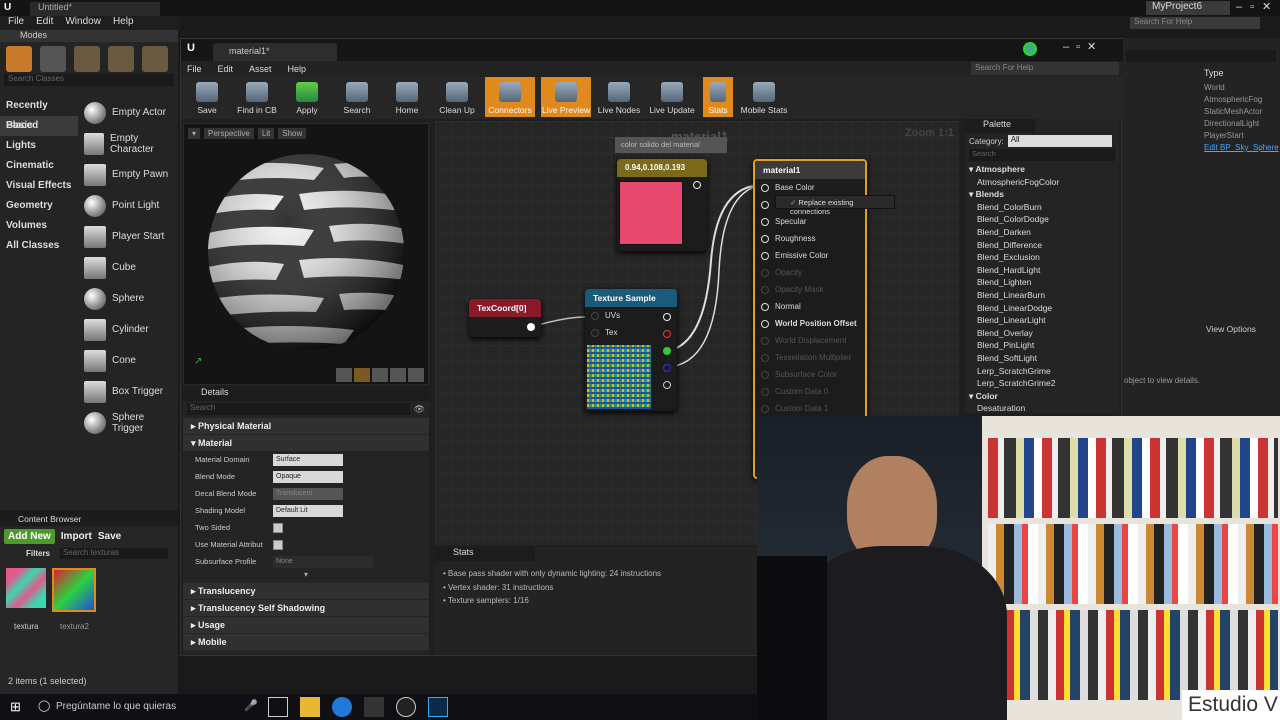 The width and height of the screenshot is (1280, 720). Describe the element at coordinates (1042, 371) in the screenshot. I see `palette-item: Lerp_ScratchGrime` at that location.